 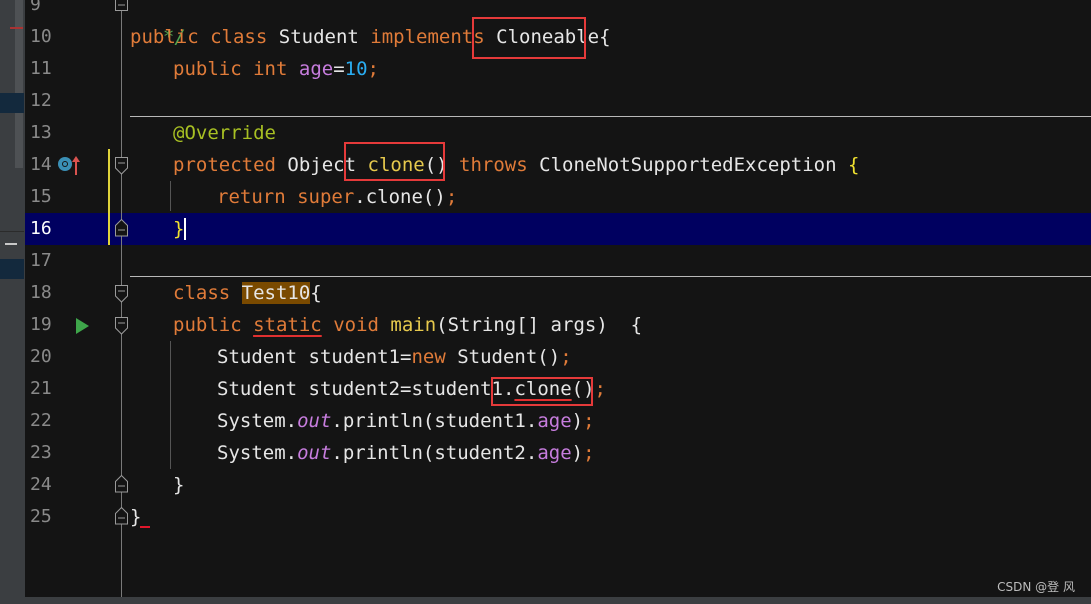 I want to click on line-number: 18, so click(x=41, y=292).